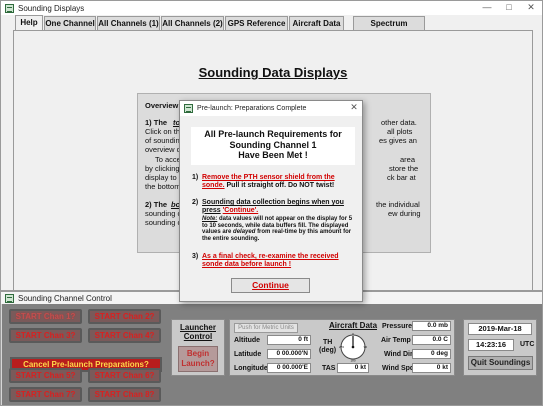 The height and width of the screenshot is (406, 543). Describe the element at coordinates (198, 359) in the screenshot. I see `begin-launch-button: Begin Launch?` at that location.